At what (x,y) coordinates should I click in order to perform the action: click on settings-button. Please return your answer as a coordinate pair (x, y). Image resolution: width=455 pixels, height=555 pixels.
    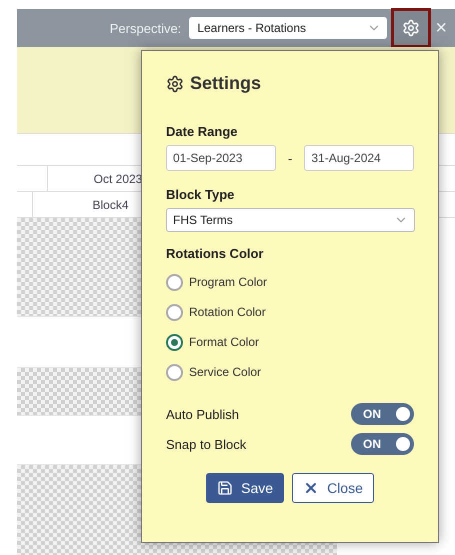
    Looking at the image, I should click on (411, 28).